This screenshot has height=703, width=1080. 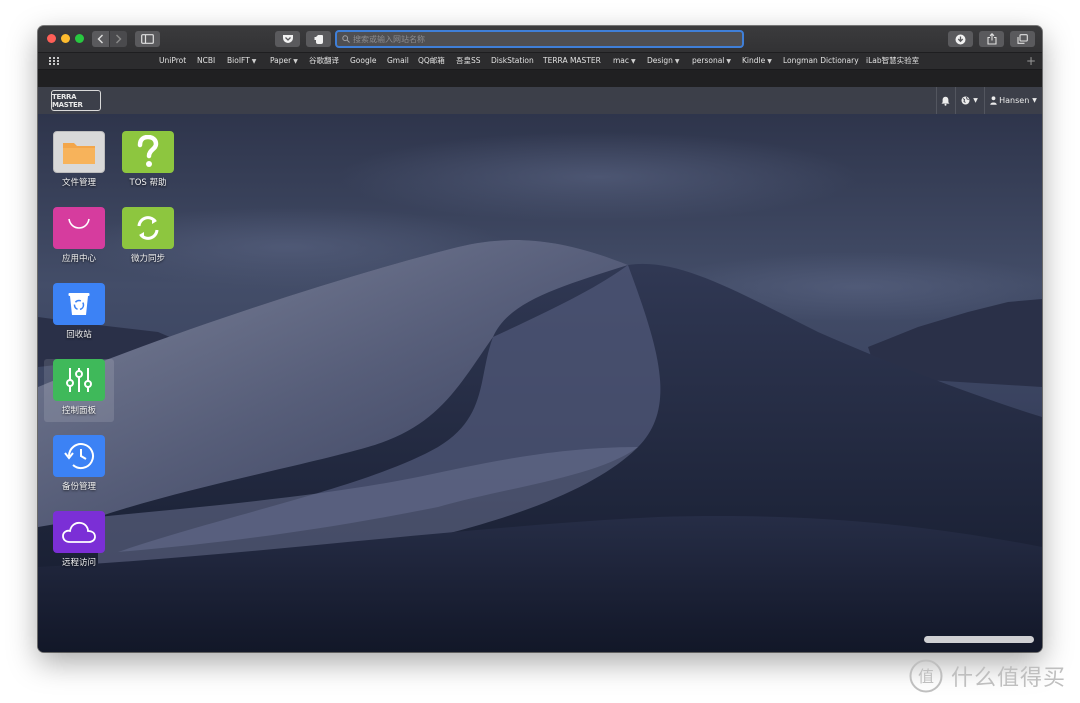 I want to click on bookmark-terra-master: TERRA MASTER, so click(x=572, y=61).